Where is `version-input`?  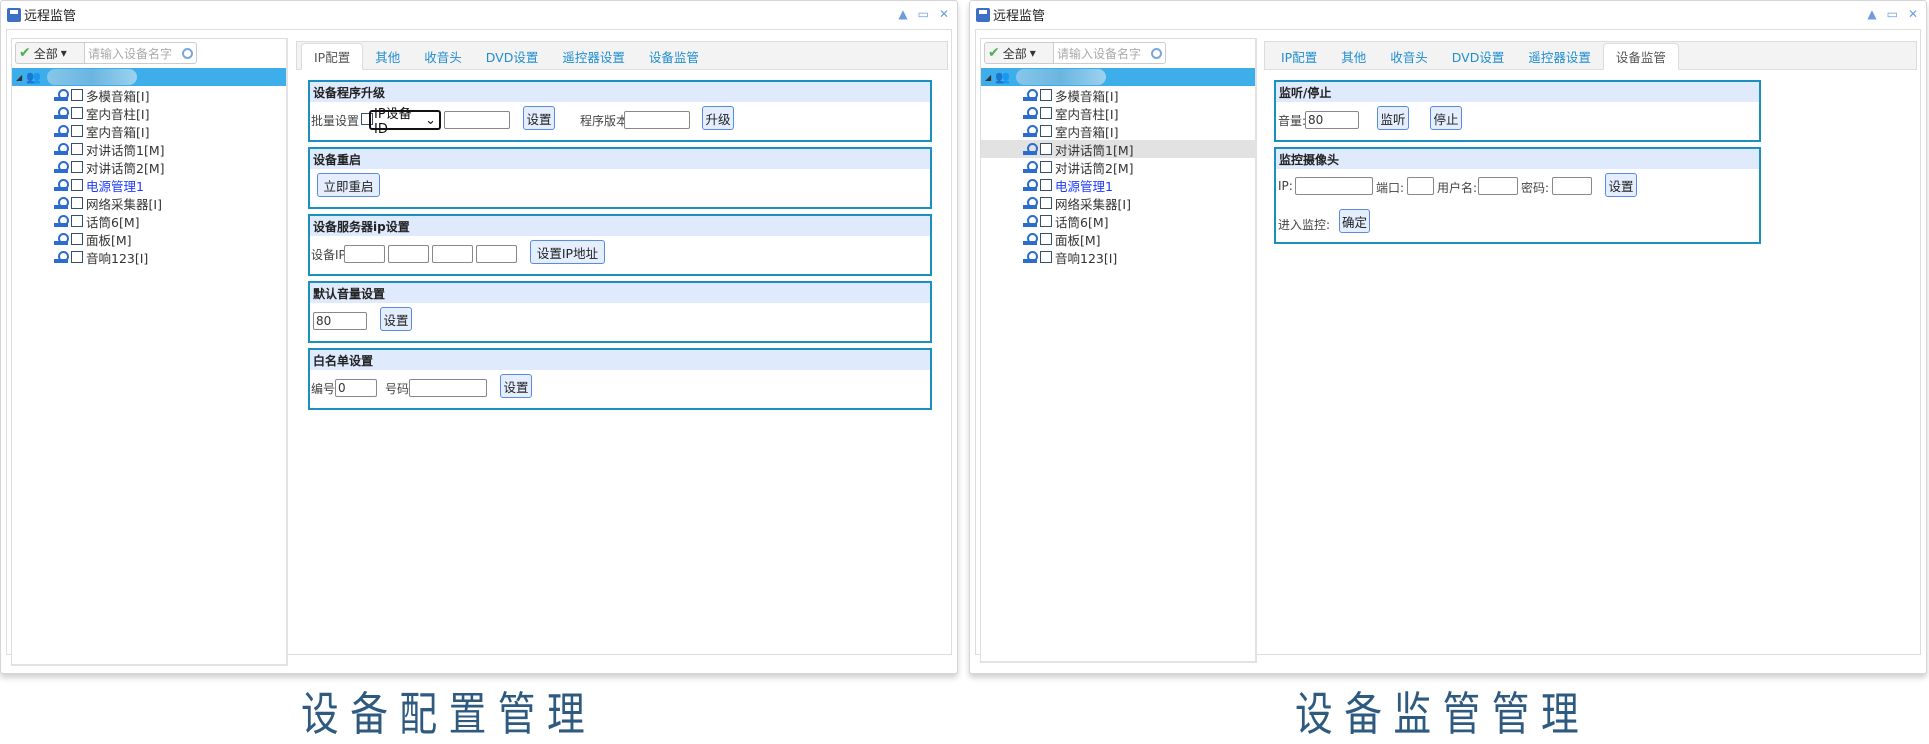 version-input is located at coordinates (657, 120).